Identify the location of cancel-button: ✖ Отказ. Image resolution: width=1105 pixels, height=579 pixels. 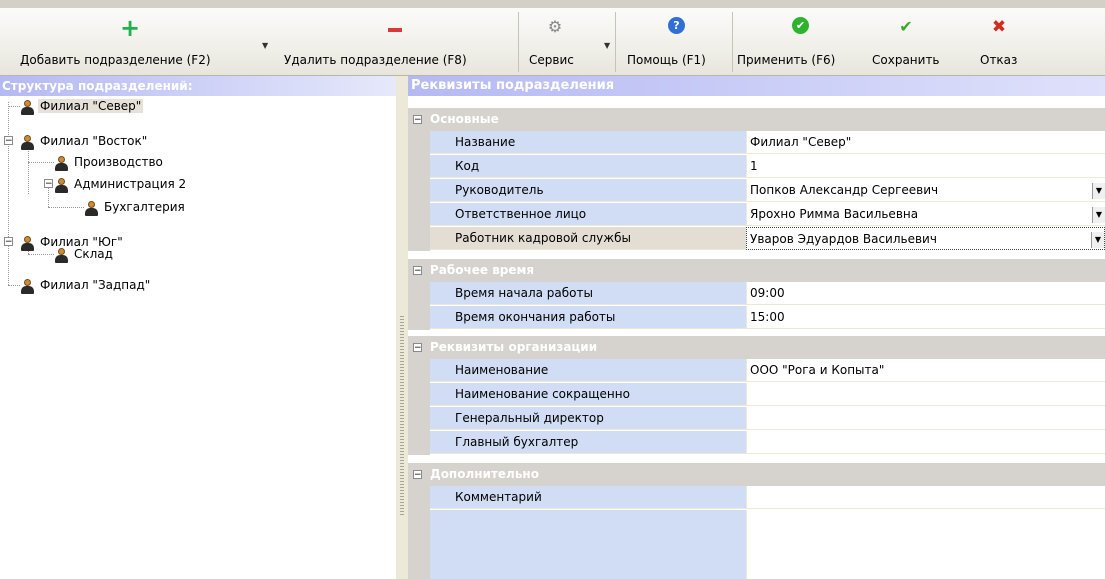
(1010, 41).